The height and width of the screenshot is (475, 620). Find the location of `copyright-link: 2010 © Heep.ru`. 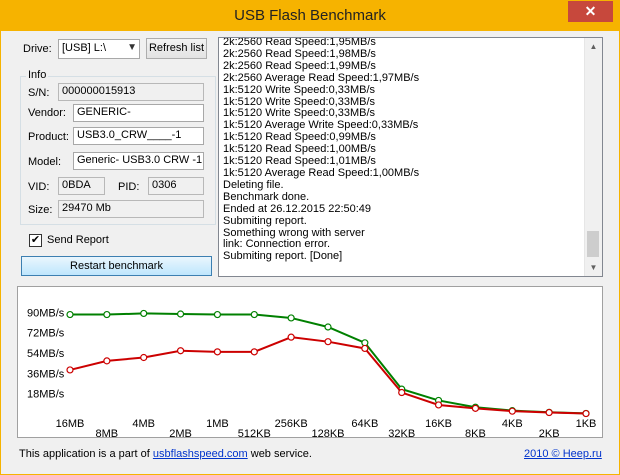

copyright-link: 2010 © Heep.ru is located at coordinates (563, 454).